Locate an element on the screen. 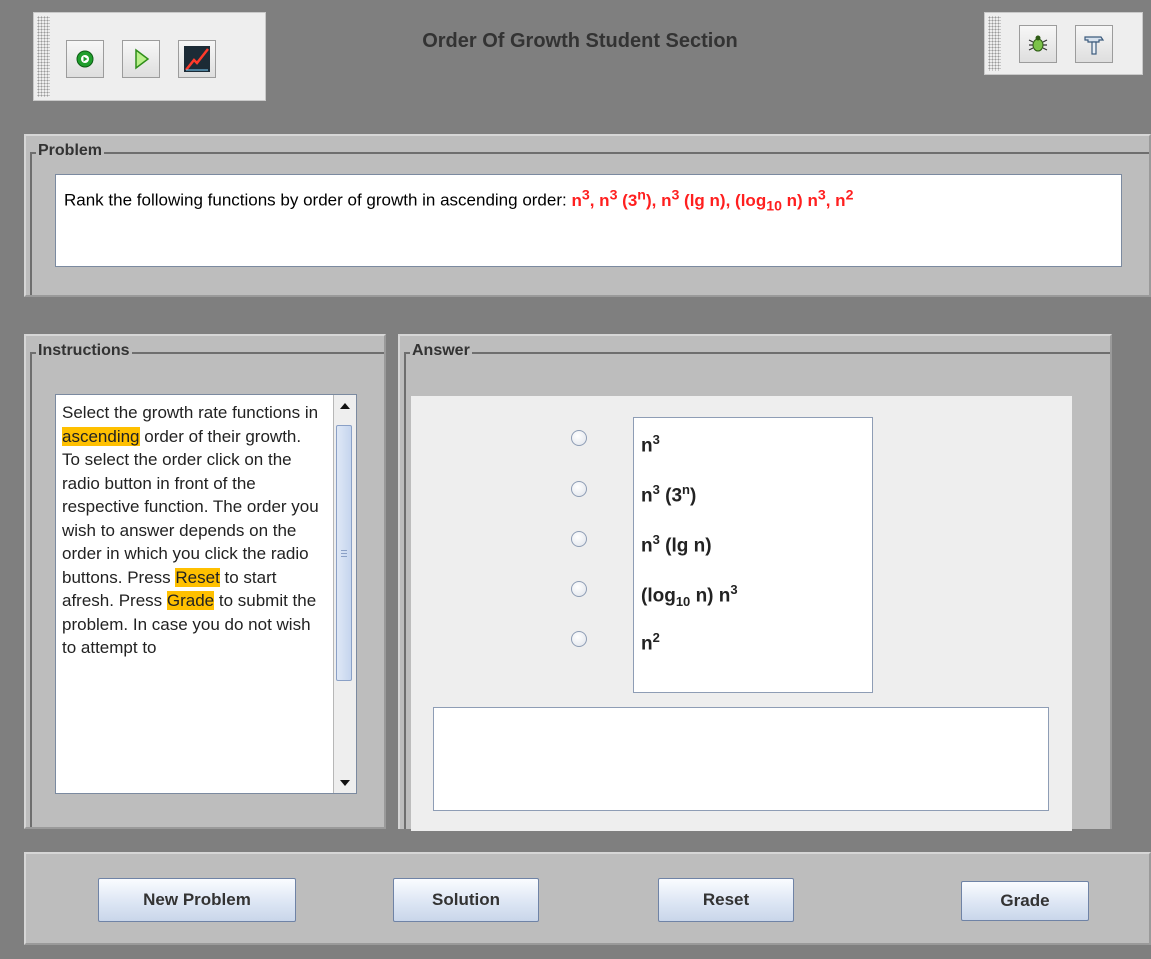  feedback-box is located at coordinates (741, 759).